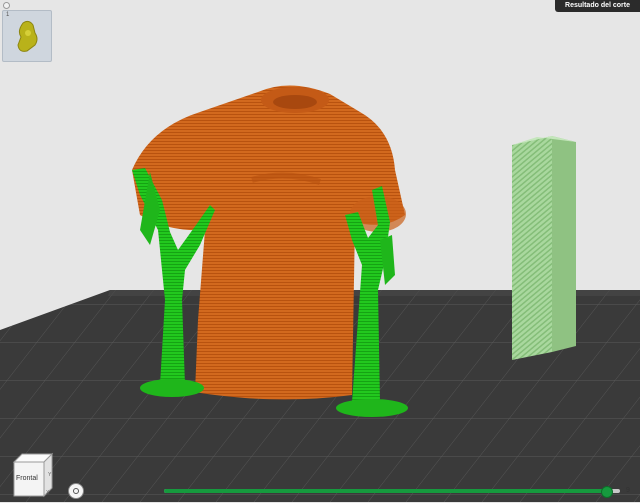 Image resolution: width=640 pixels, height=503 pixels. I want to click on camera-reset-icon, so click(76, 491).